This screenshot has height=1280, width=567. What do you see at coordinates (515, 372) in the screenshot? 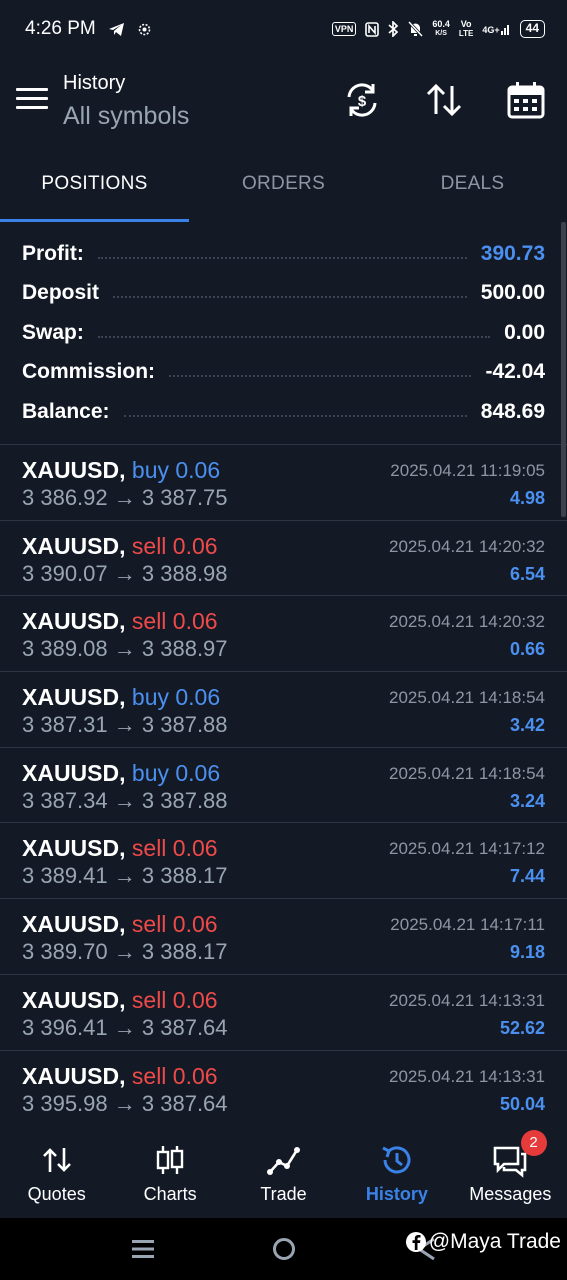
I see `summary-value: -42.04` at bounding box center [515, 372].